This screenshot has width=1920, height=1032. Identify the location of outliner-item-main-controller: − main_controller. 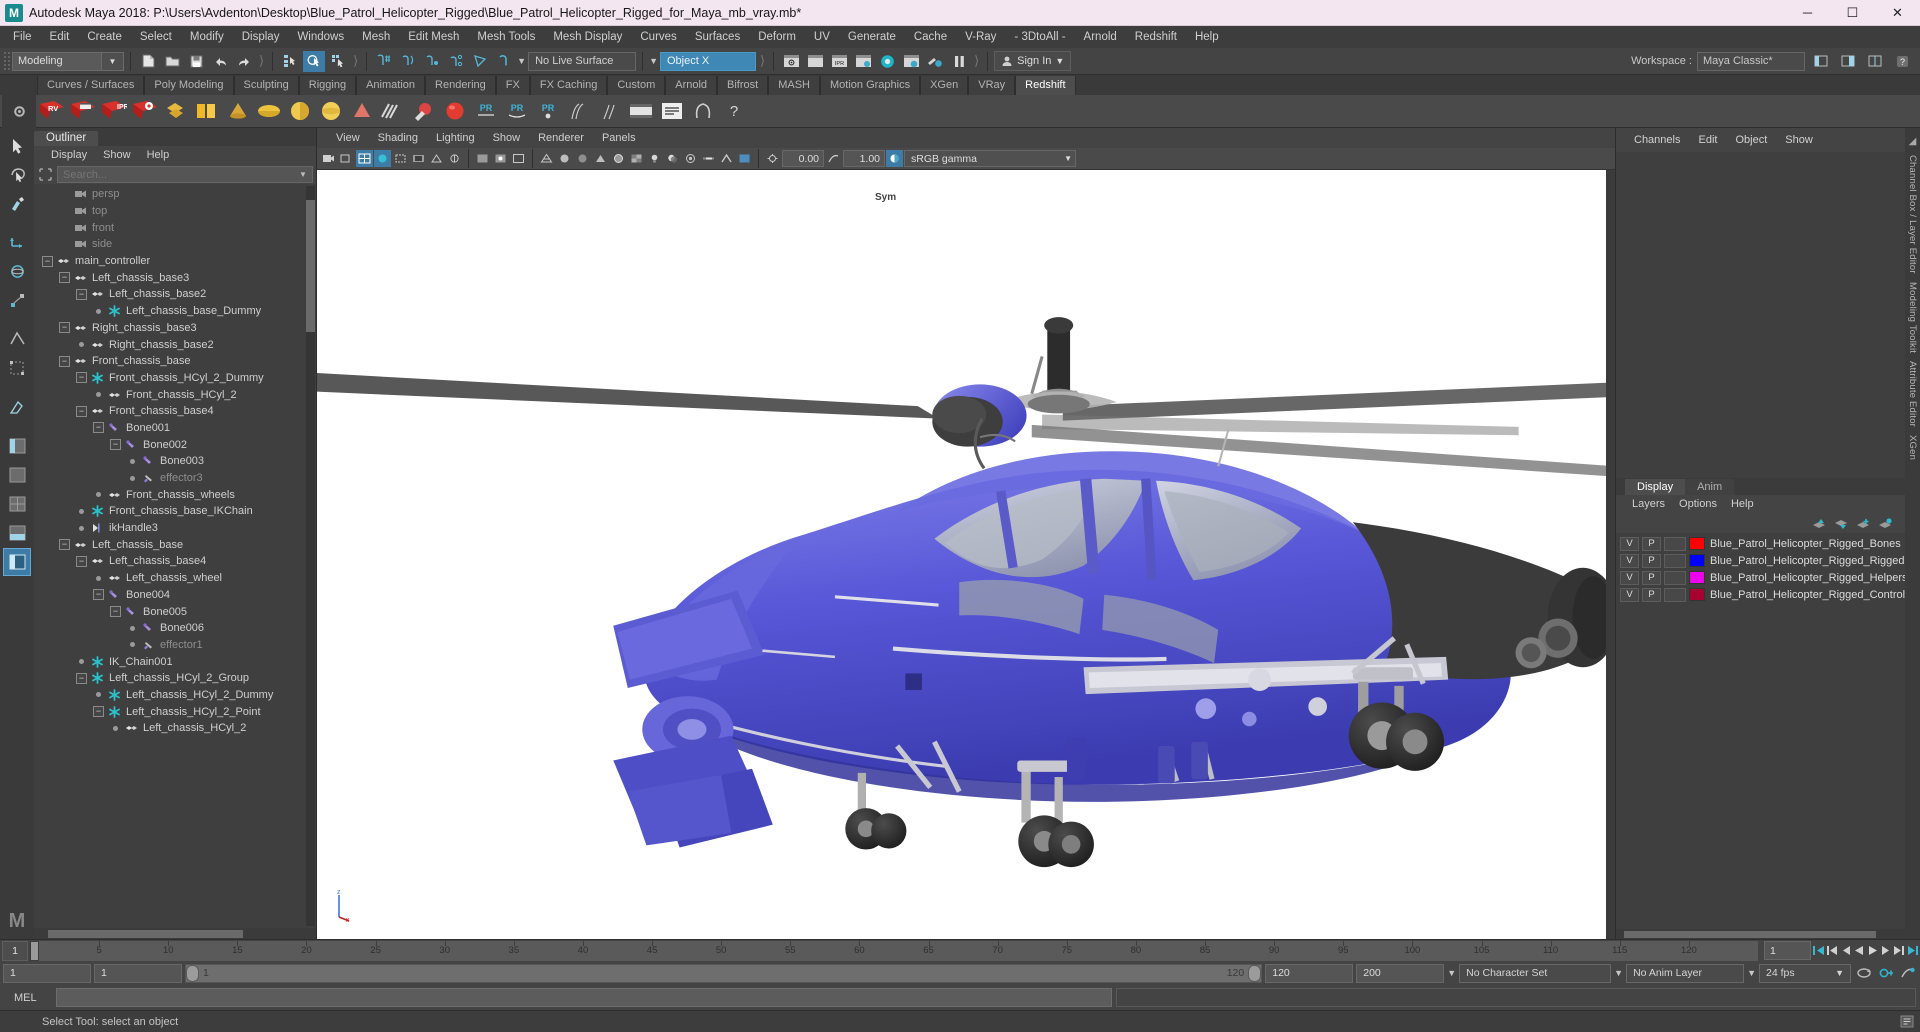
(175, 261).